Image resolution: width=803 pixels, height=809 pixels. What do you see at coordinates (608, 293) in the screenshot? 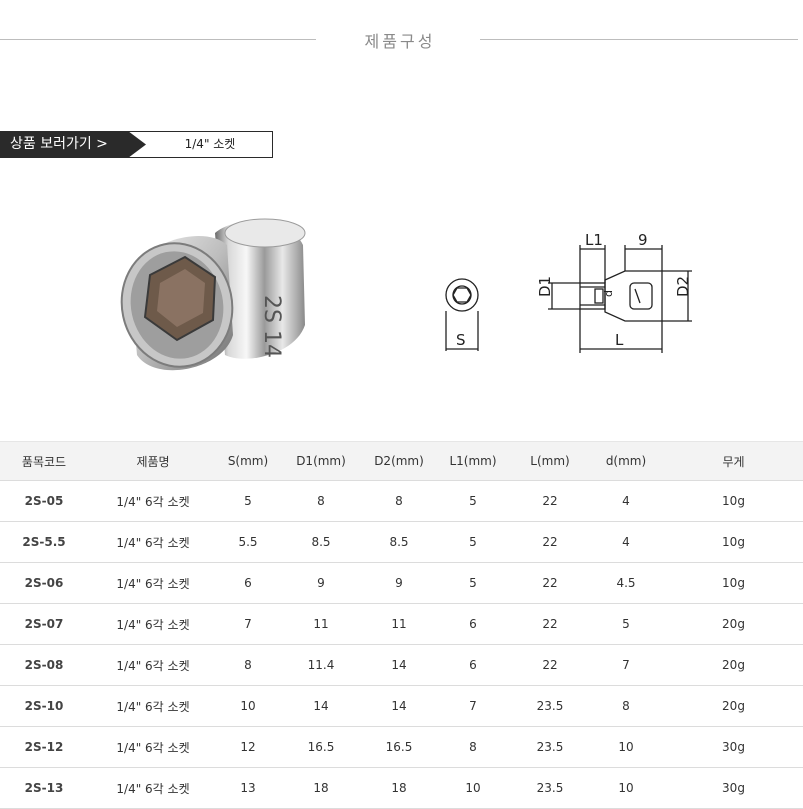
I see `dim-label-d: d` at bounding box center [608, 293].